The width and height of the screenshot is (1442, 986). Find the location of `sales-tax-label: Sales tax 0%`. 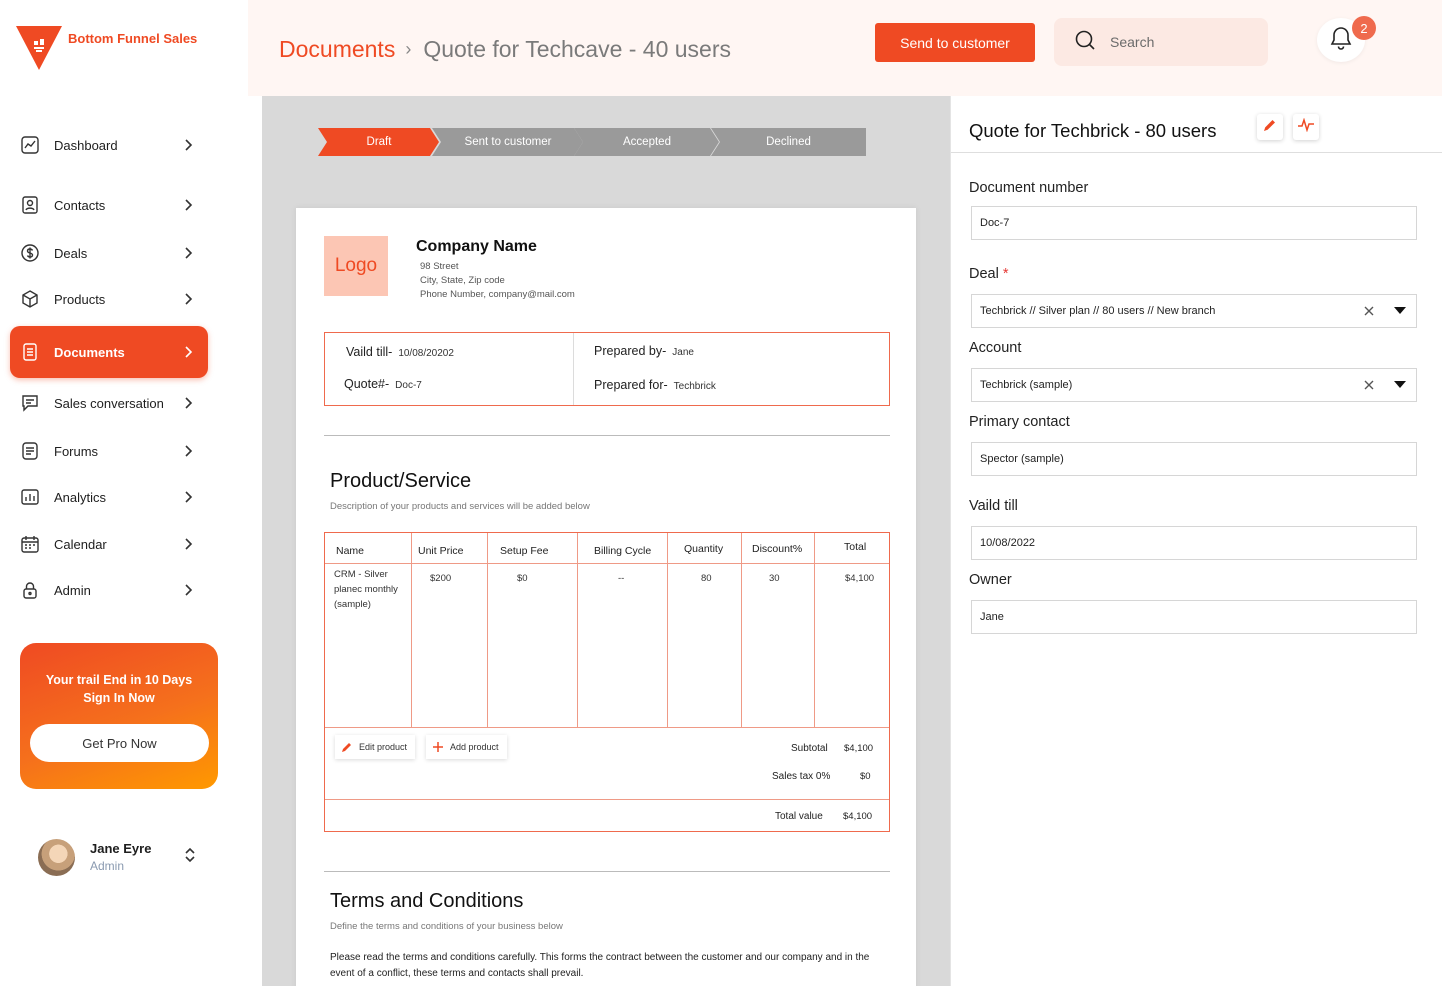

sales-tax-label: Sales tax 0% is located at coordinates (801, 776).